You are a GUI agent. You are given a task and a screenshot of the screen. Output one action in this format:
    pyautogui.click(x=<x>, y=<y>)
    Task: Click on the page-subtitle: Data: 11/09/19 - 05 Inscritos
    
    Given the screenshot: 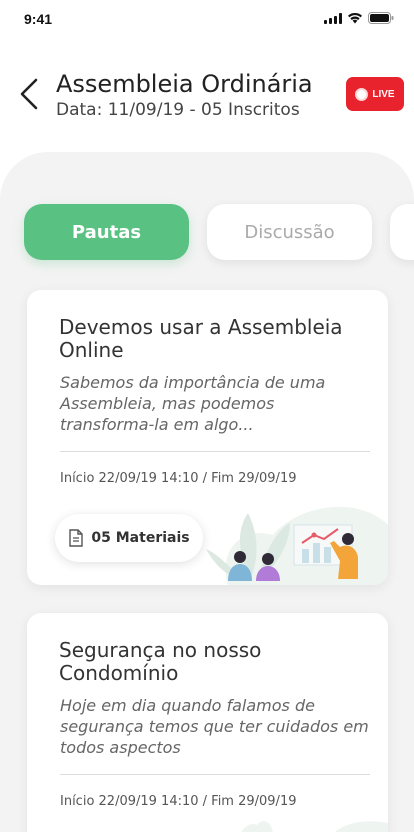 What is the action you would take?
    pyautogui.click(x=178, y=110)
    